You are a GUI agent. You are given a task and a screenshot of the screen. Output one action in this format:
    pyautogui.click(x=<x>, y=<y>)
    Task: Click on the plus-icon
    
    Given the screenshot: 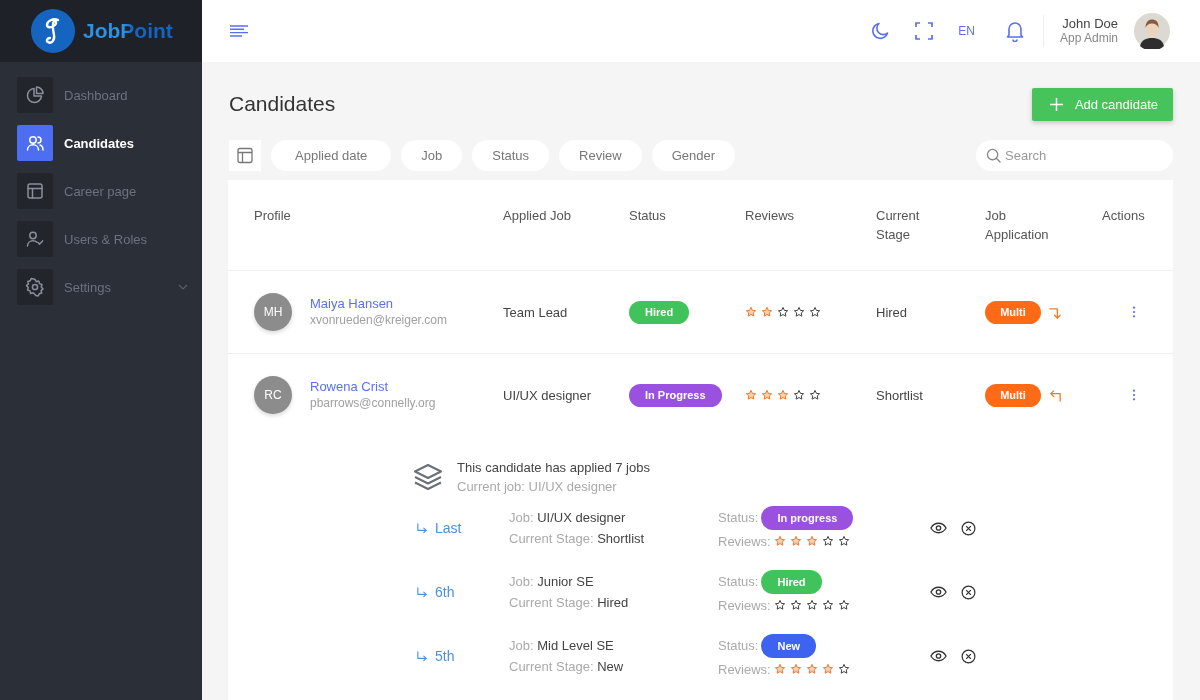 What is the action you would take?
    pyautogui.click(x=1056, y=104)
    